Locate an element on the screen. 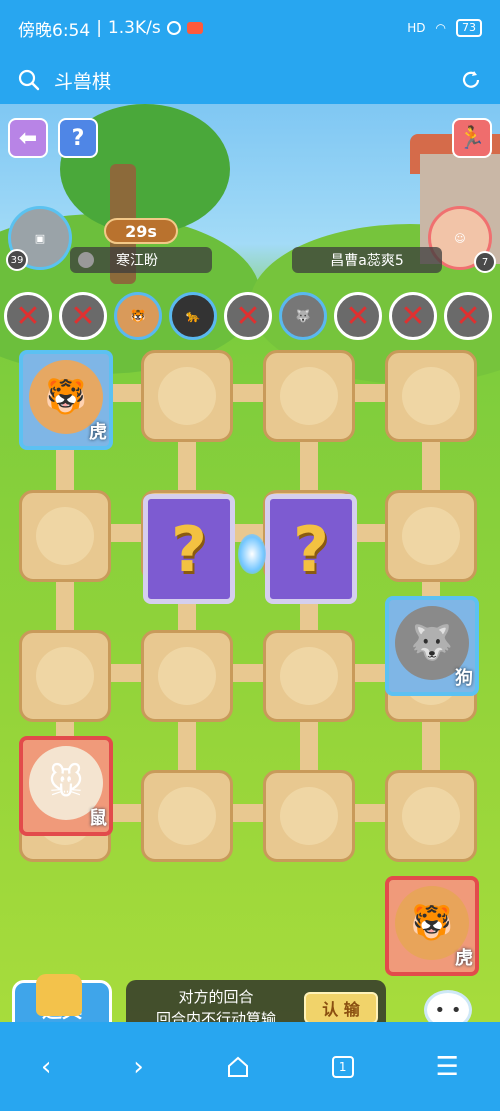 Image resolution: width=500 pixels, height=1111 pixels. panther-icon: 🐆 is located at coordinates (193, 316).